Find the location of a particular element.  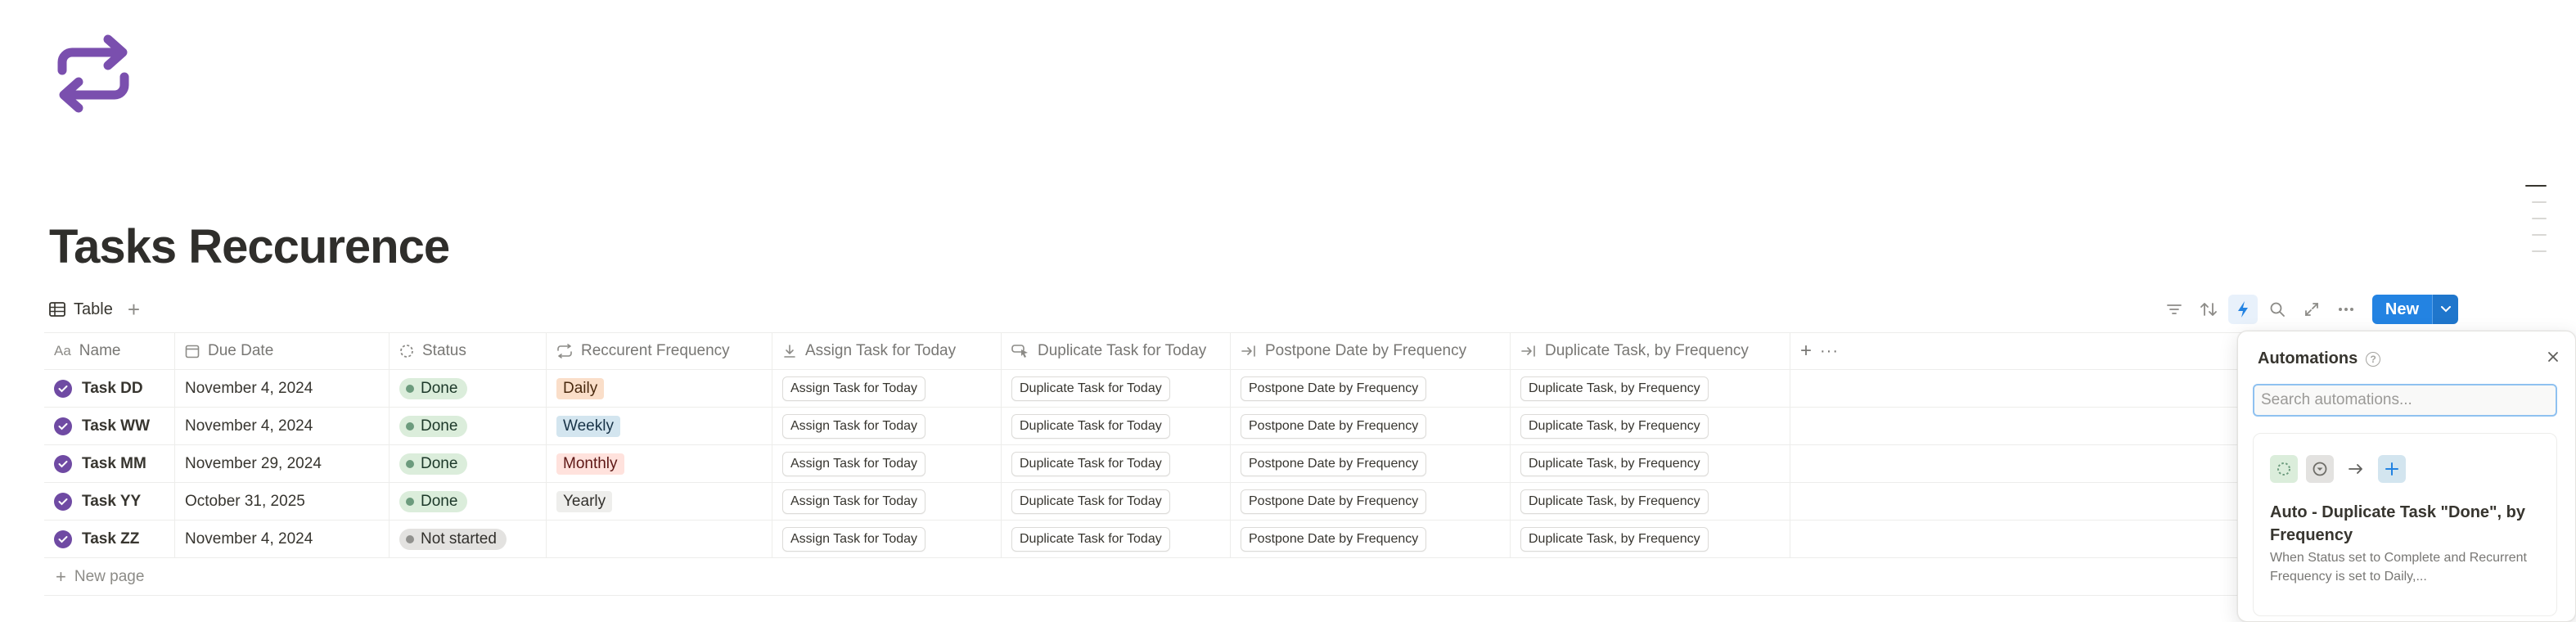

name-cell: Task WW is located at coordinates (109, 426).